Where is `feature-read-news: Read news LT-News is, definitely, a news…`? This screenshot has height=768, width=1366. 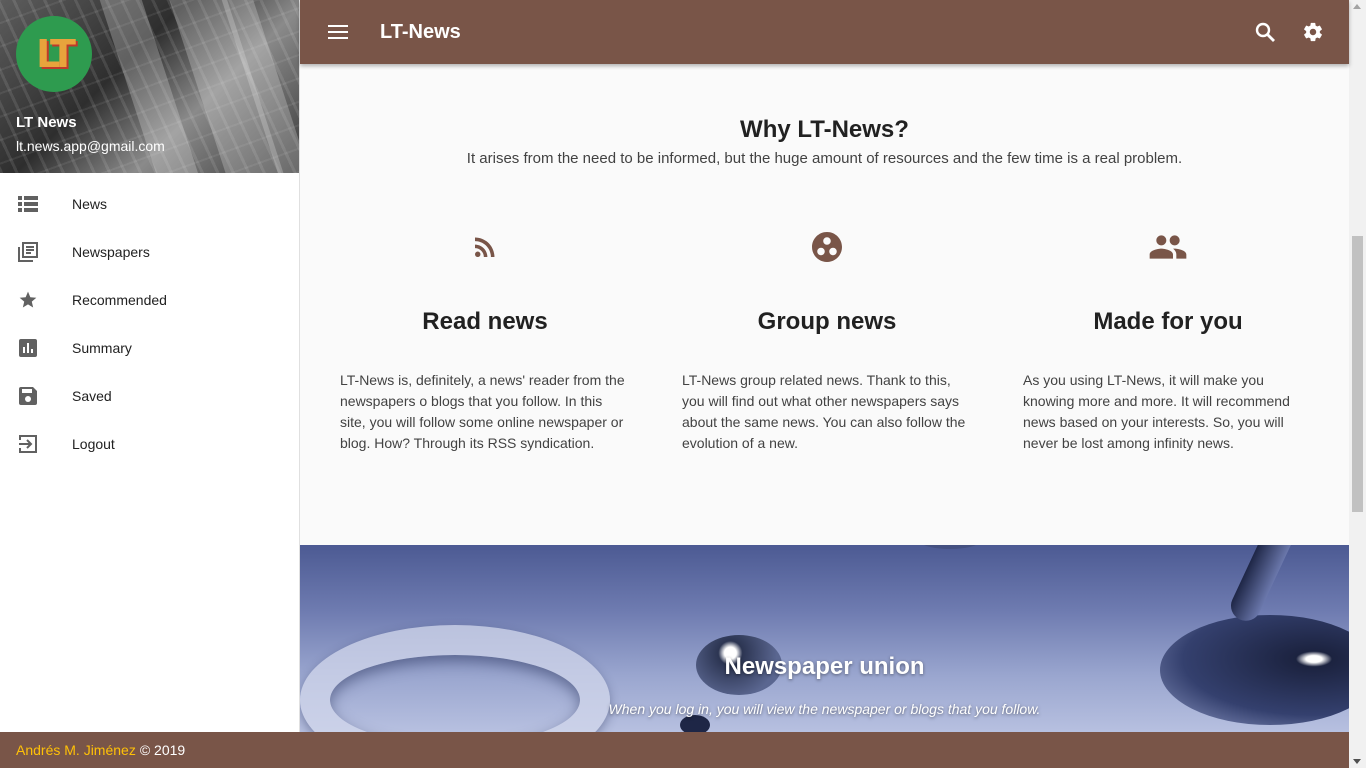 feature-read-news: Read news LT-News is, definitely, a news… is located at coordinates (485, 334).